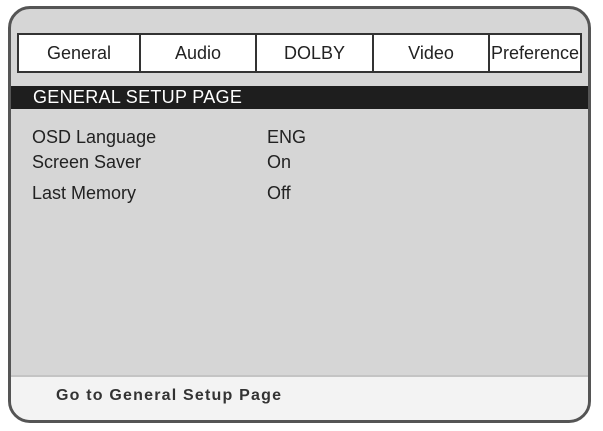  Describe the element at coordinates (199, 53) in the screenshot. I see `tab-audio: Audio` at that location.